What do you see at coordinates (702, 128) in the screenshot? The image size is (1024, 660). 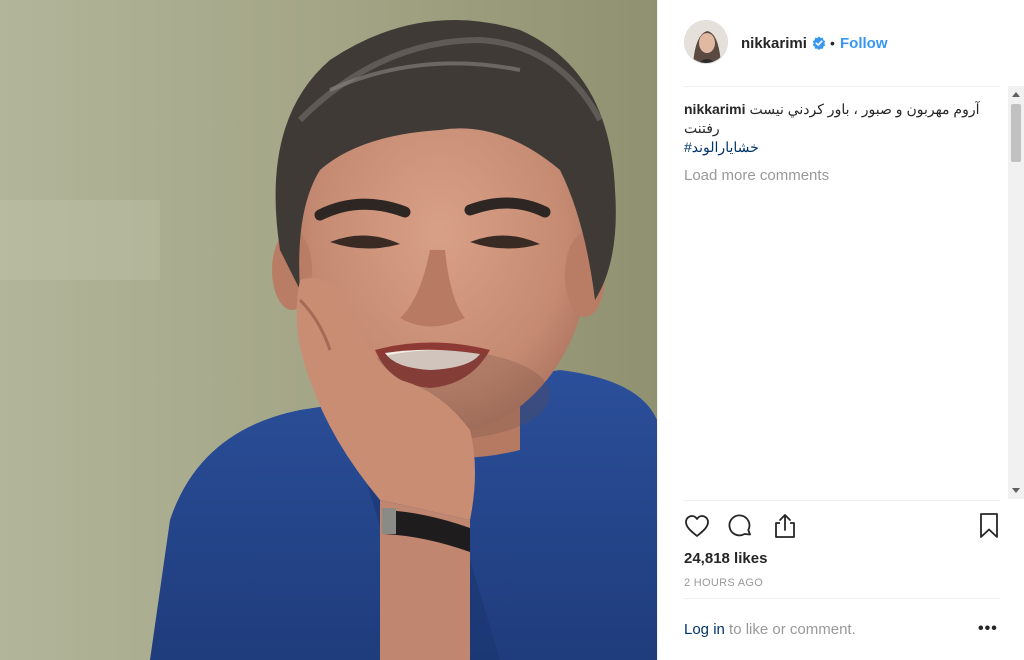 I see `caption-text-line2: رفتنت` at bounding box center [702, 128].